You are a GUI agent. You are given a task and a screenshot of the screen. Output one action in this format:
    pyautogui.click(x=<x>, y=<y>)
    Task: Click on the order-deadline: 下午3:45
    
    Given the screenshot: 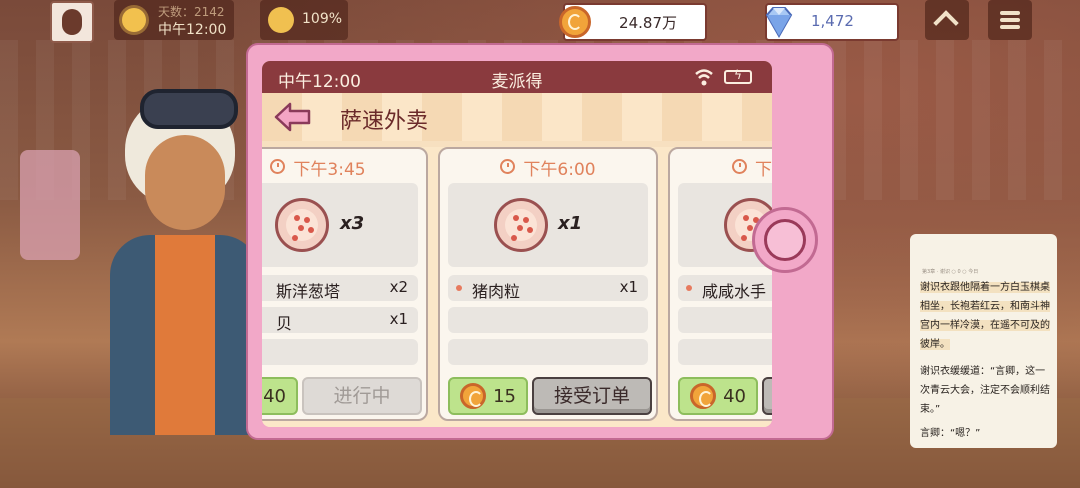 What is the action you would take?
    pyautogui.click(x=344, y=167)
    